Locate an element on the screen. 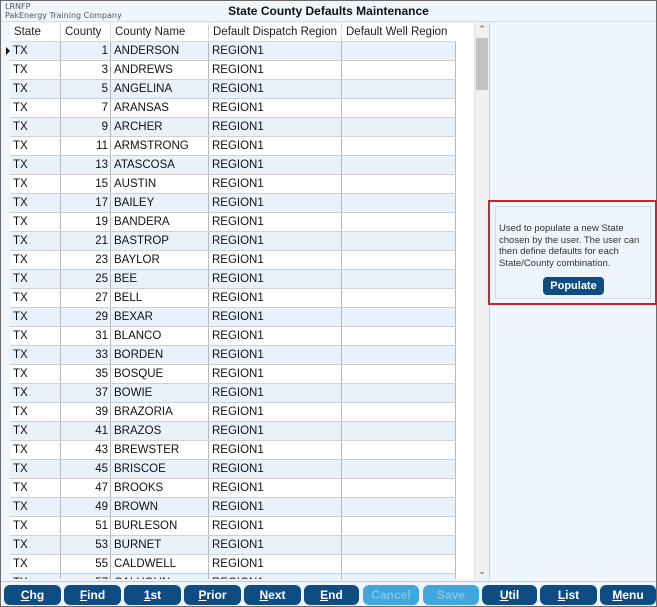 This screenshot has height=607, width=657. cell-county-name: ANGELINA is located at coordinates (160, 89).